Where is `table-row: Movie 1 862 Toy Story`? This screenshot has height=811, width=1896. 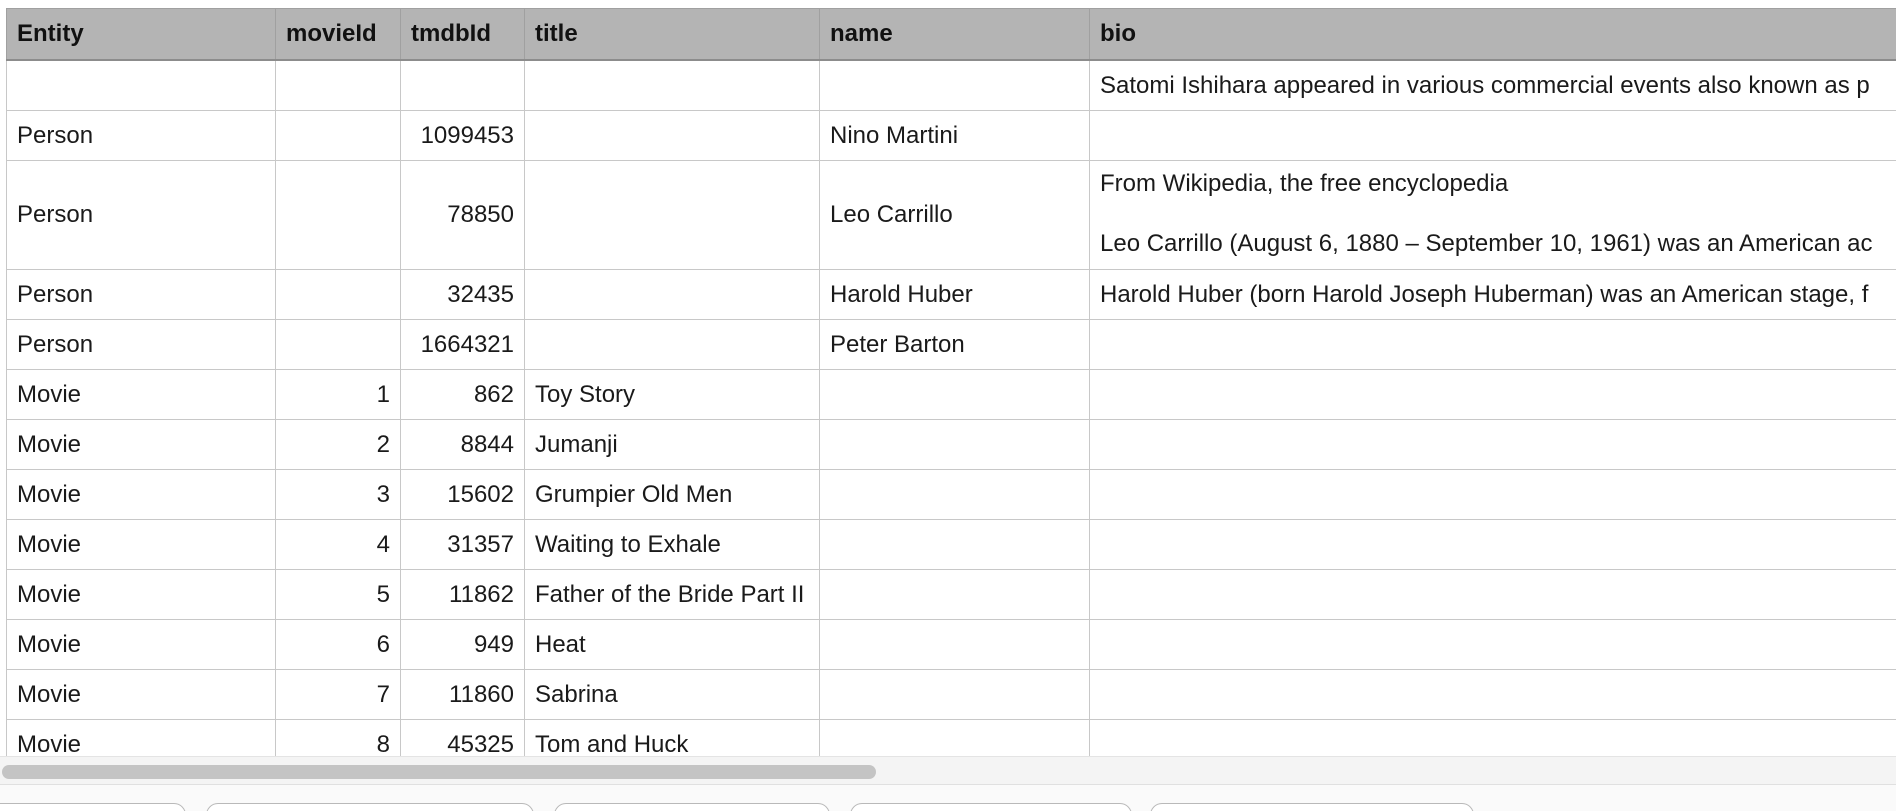 table-row: Movie 1 862 Toy Story is located at coordinates (951, 395).